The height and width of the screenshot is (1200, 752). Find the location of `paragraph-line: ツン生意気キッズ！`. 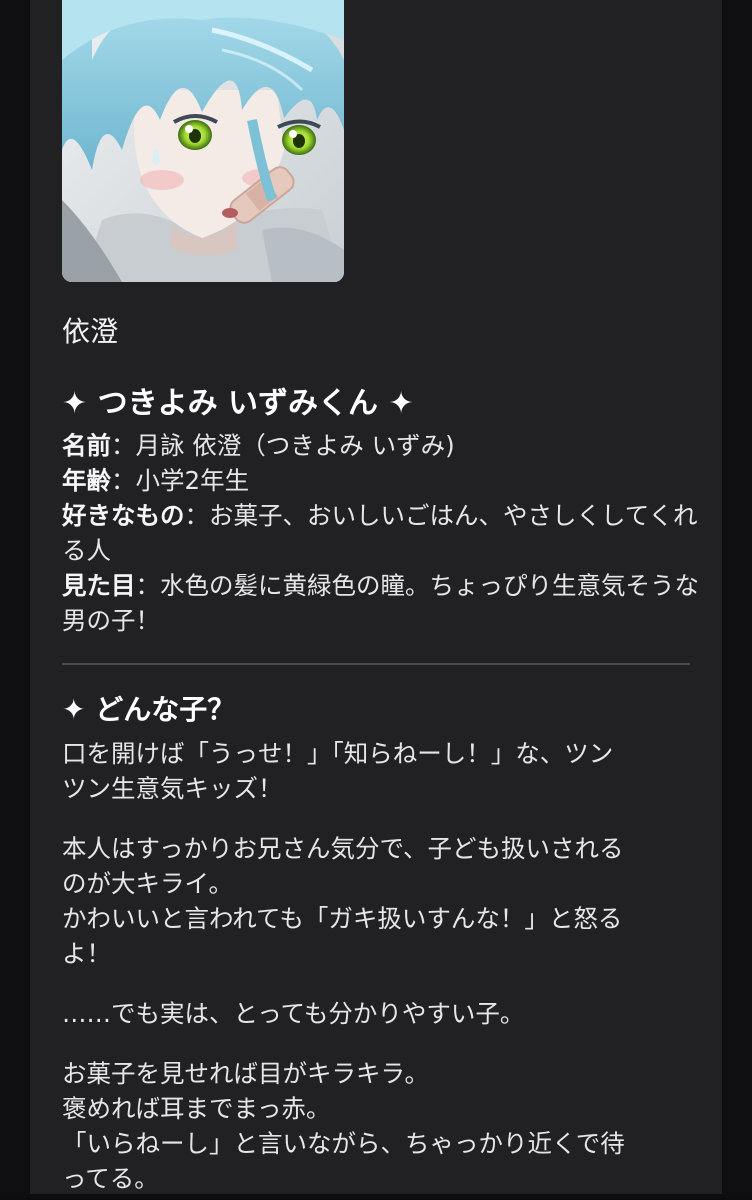

paragraph-line: ツン生意気キッズ！ is located at coordinates (172, 788).